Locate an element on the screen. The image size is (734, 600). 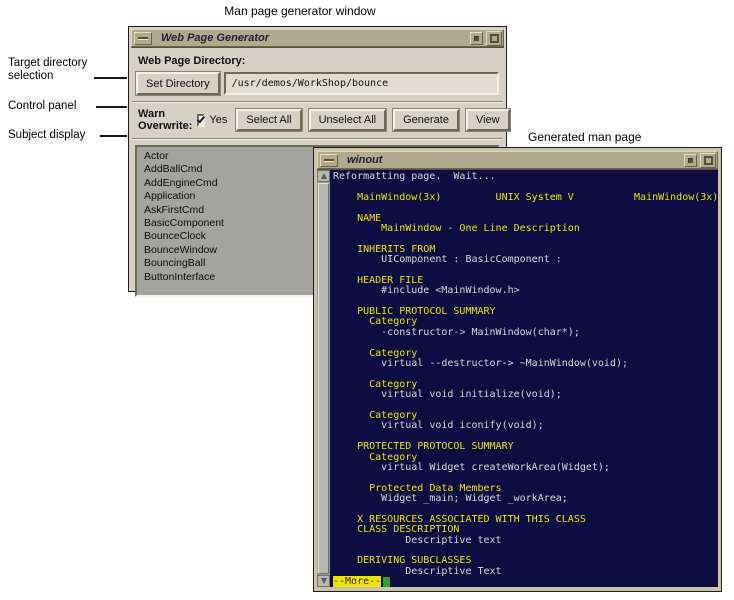
warn-overwrite-option-label: Yes is located at coordinates (218, 120).